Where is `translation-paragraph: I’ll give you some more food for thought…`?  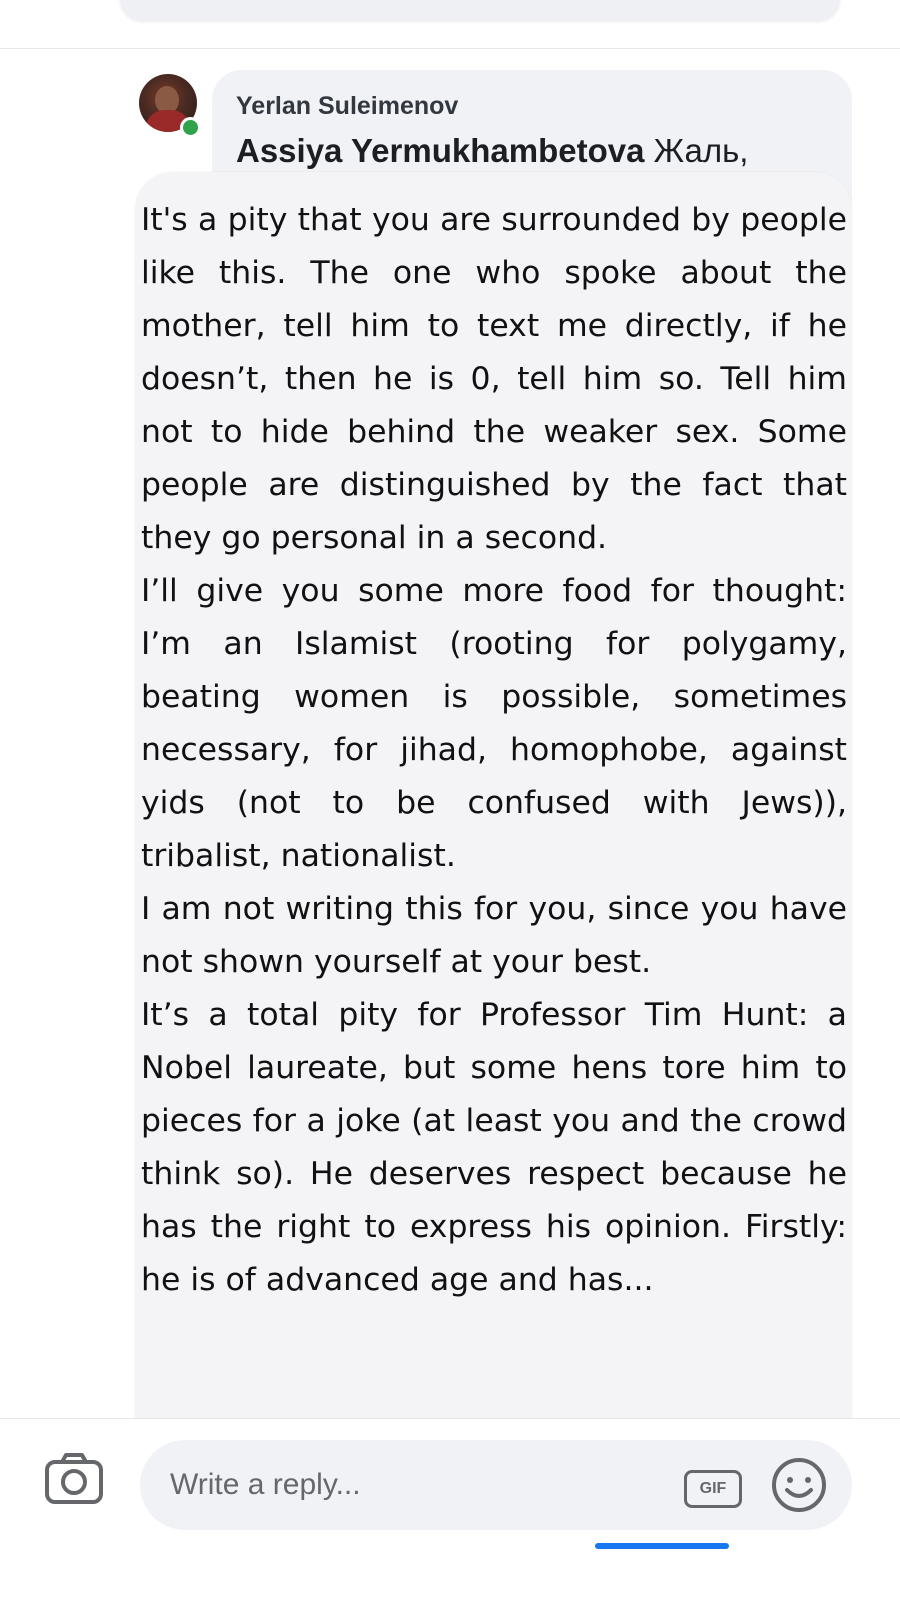
translation-paragraph: I’ll give you some more food for thought… is located at coordinates (494, 723).